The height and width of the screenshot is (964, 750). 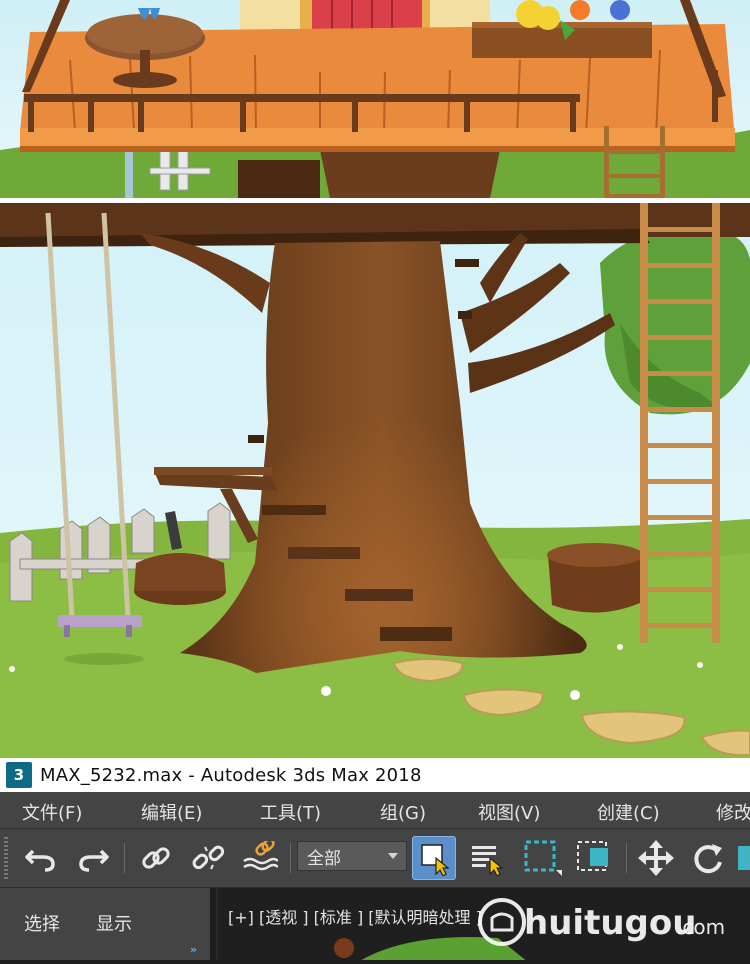 I want to click on select-by-name-icon, so click(x=488, y=861).